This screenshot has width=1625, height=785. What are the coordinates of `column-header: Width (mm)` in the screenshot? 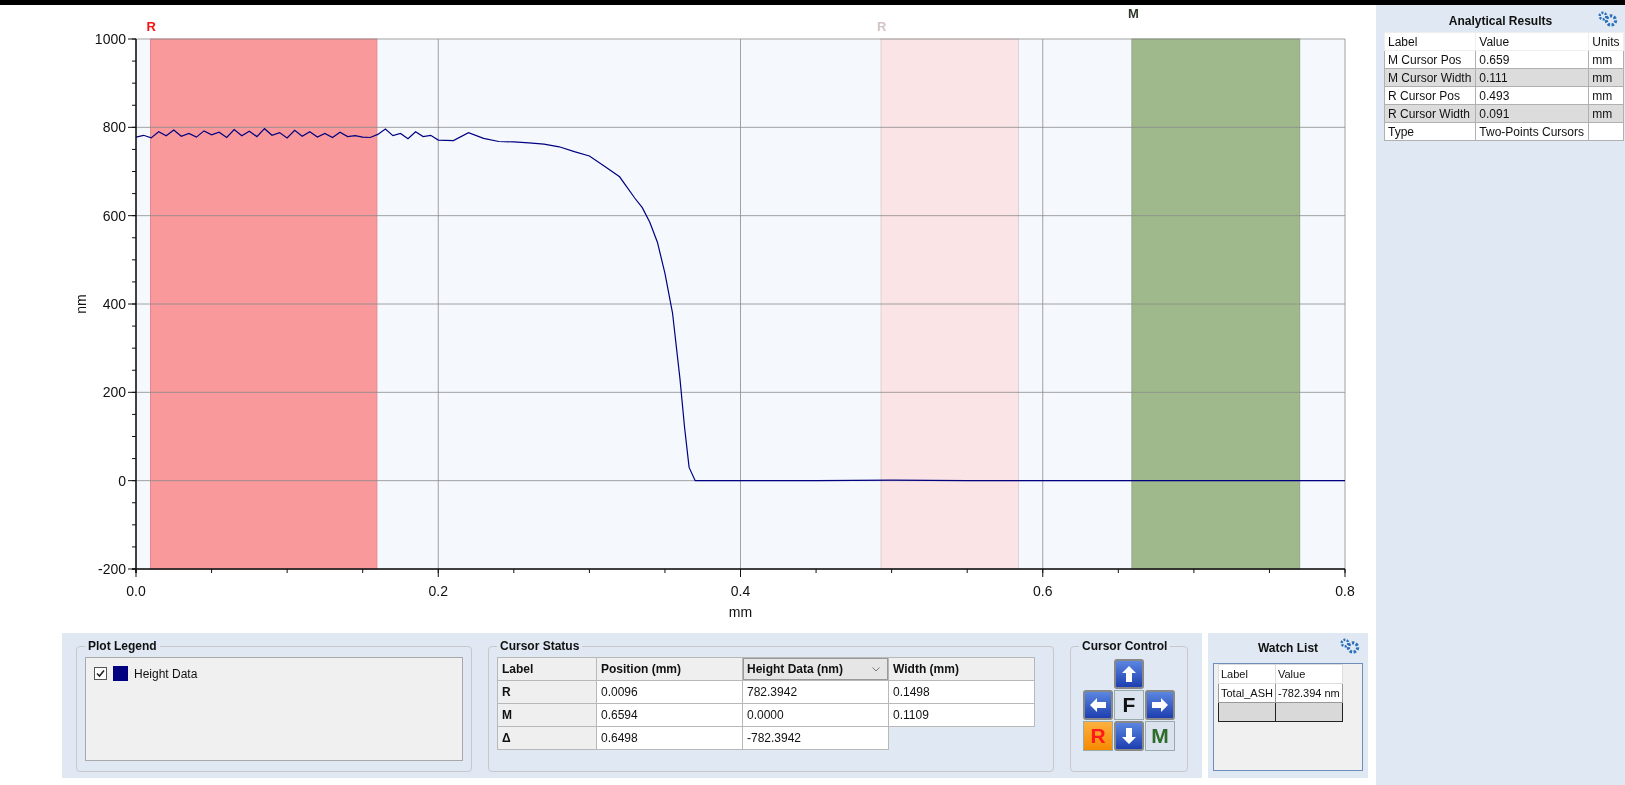 It's located at (961, 669).